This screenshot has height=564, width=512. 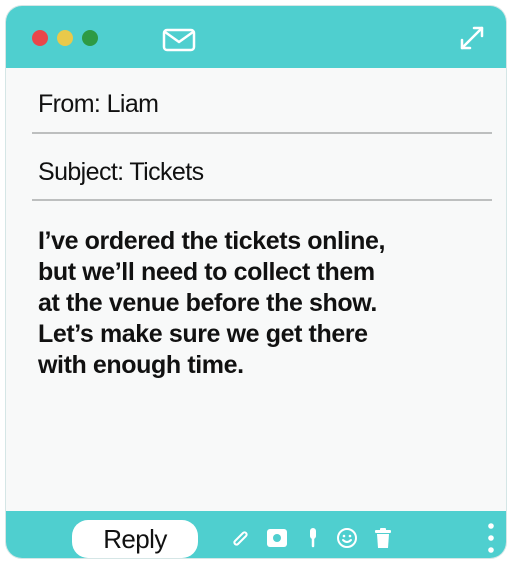 I want to click on microphone-icon, so click(x=313, y=538).